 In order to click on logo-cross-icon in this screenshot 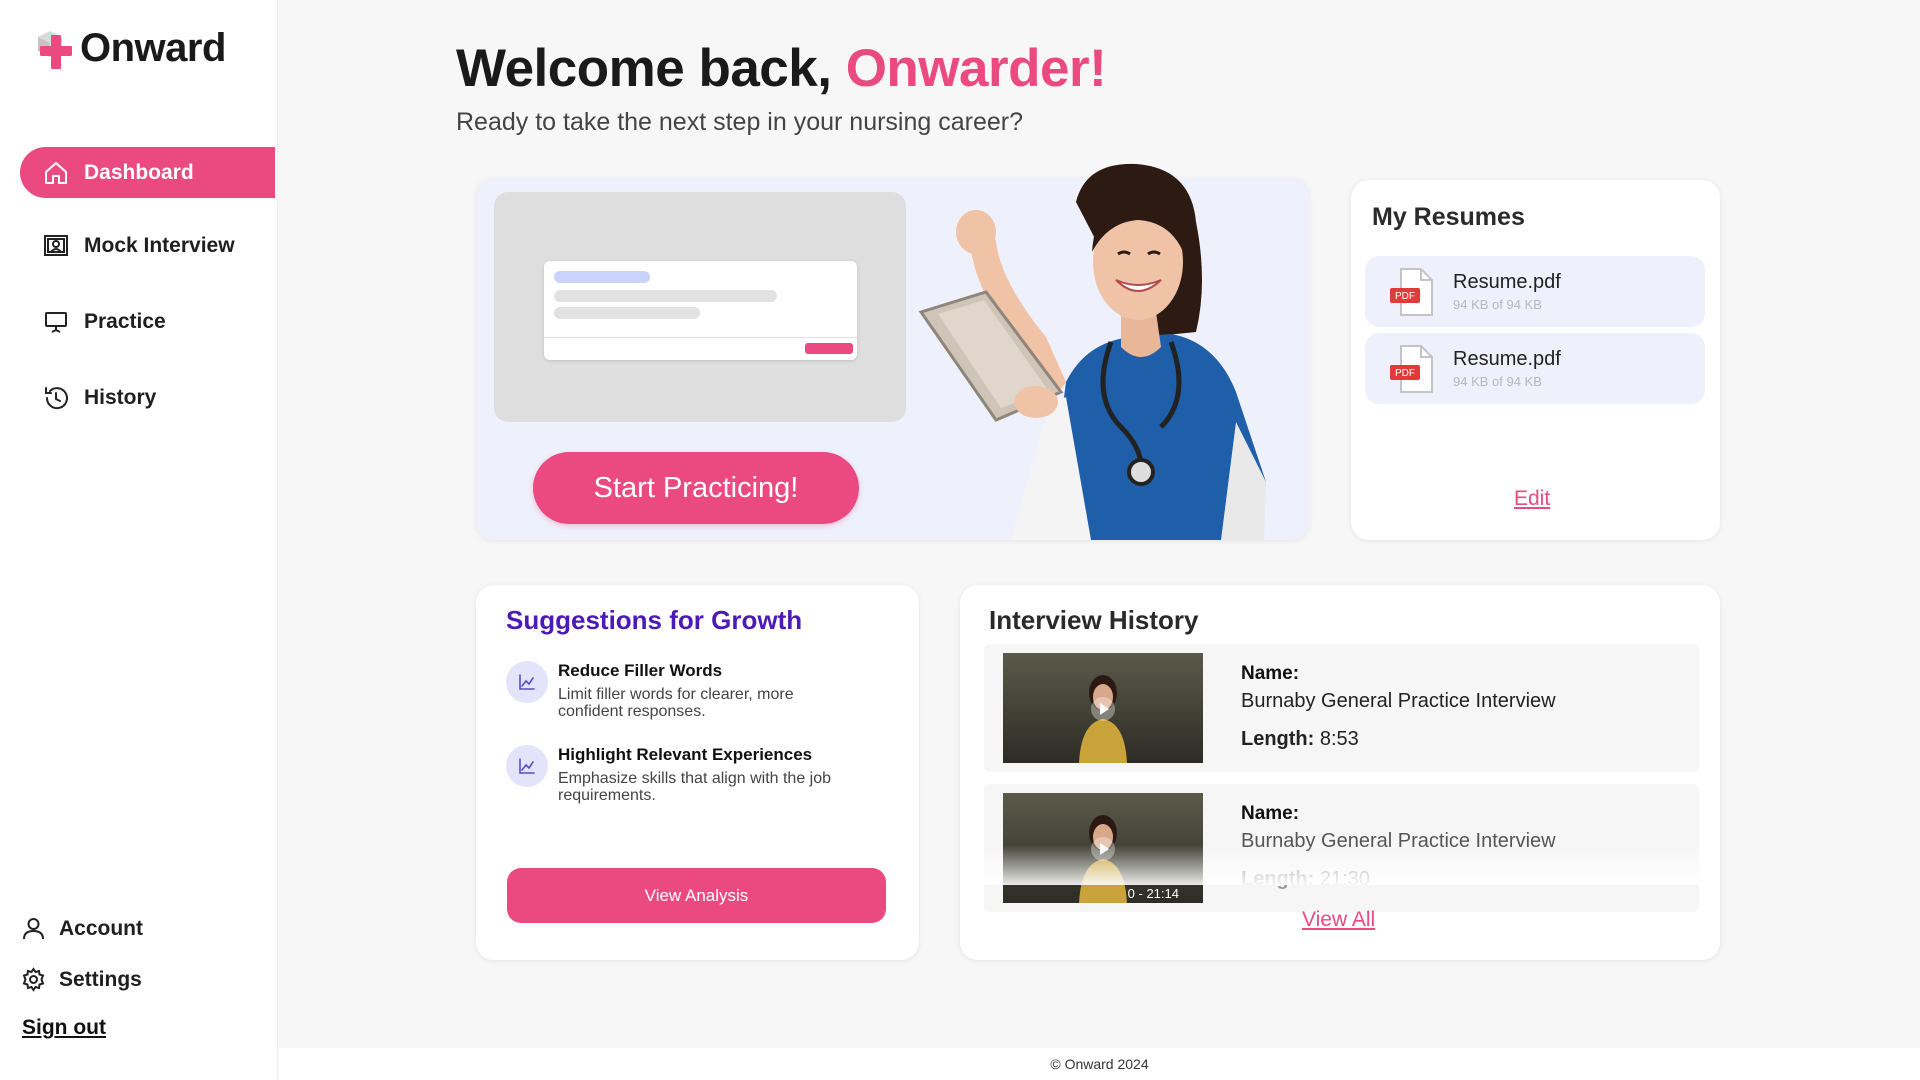, I will do `click(55, 49)`.